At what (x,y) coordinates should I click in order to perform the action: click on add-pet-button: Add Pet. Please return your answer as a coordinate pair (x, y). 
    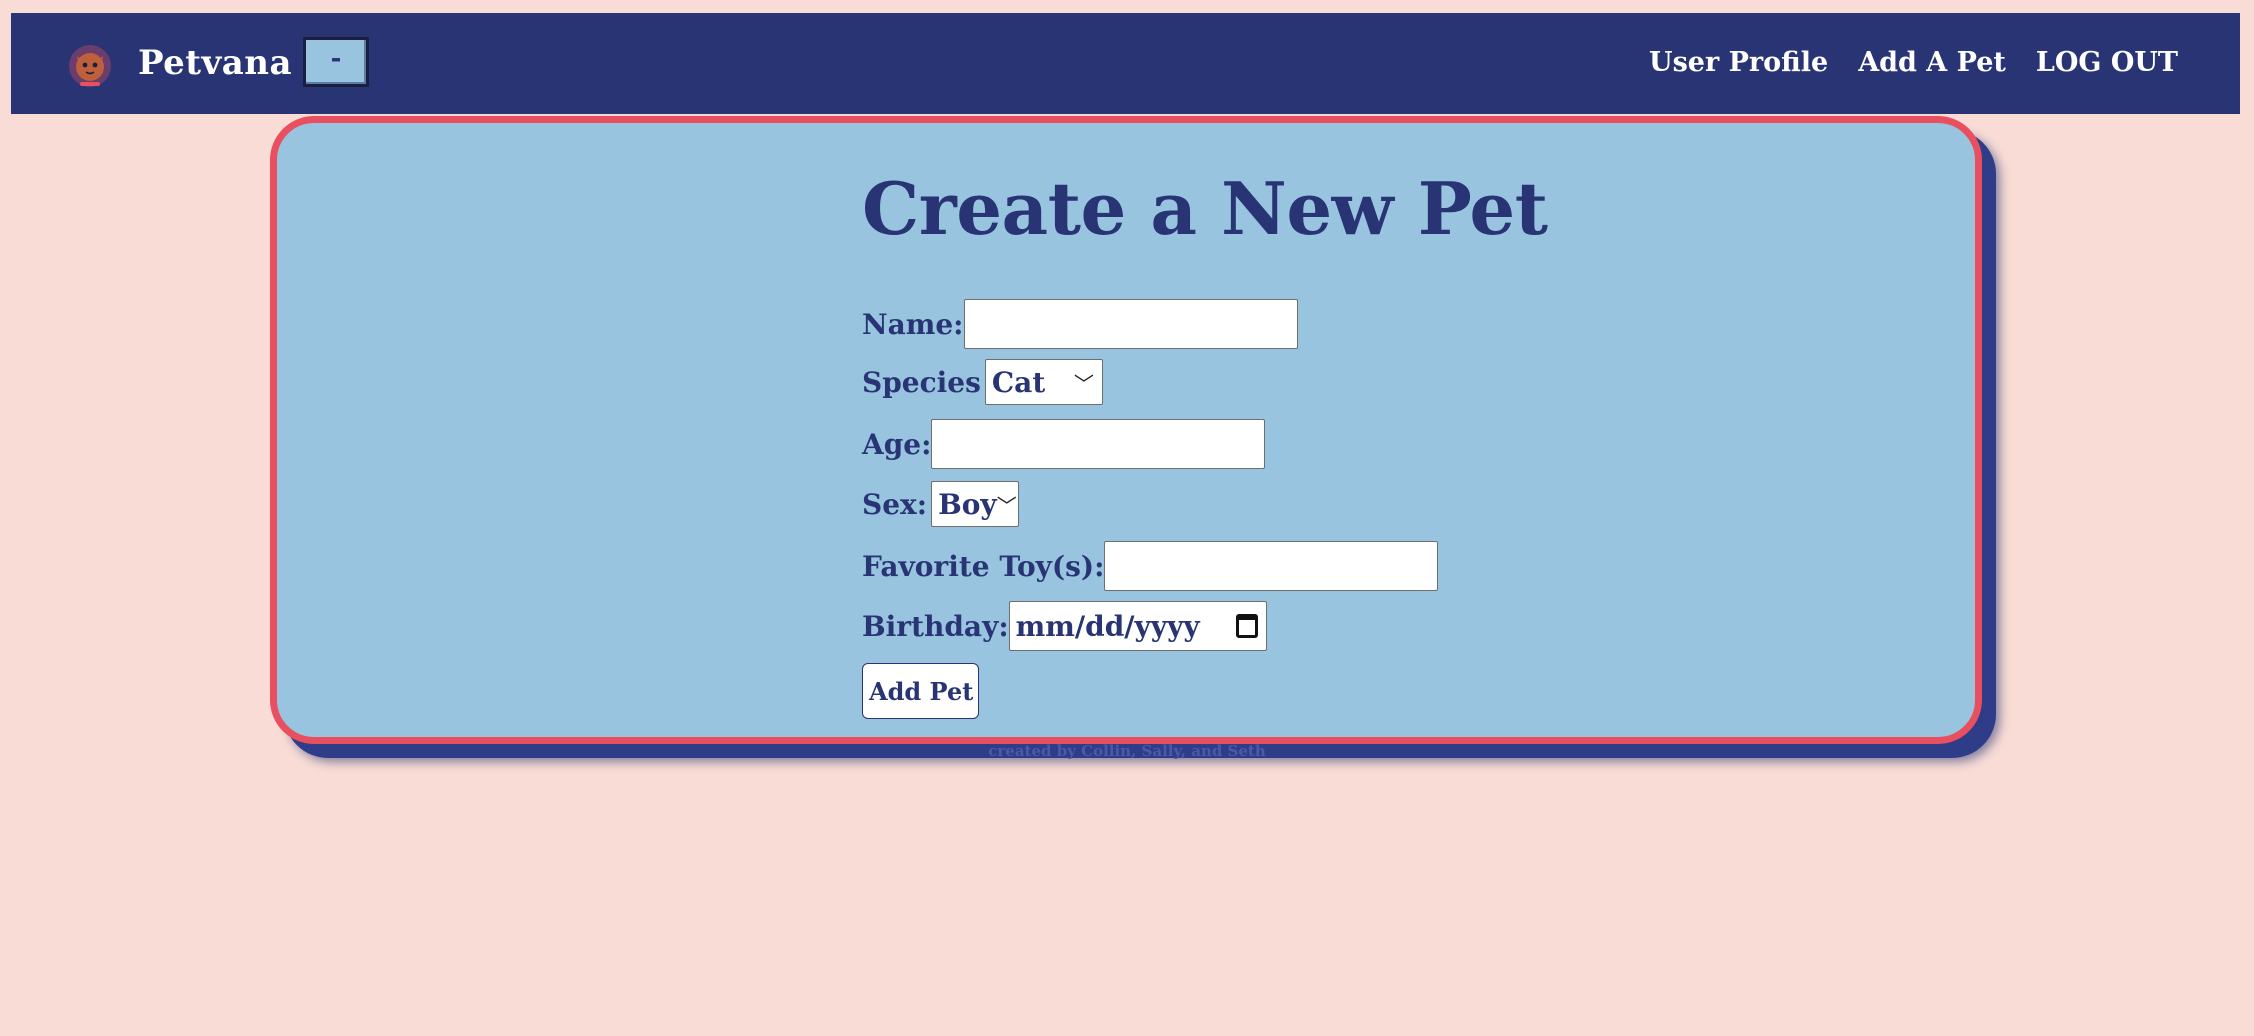
    Looking at the image, I should click on (920, 691).